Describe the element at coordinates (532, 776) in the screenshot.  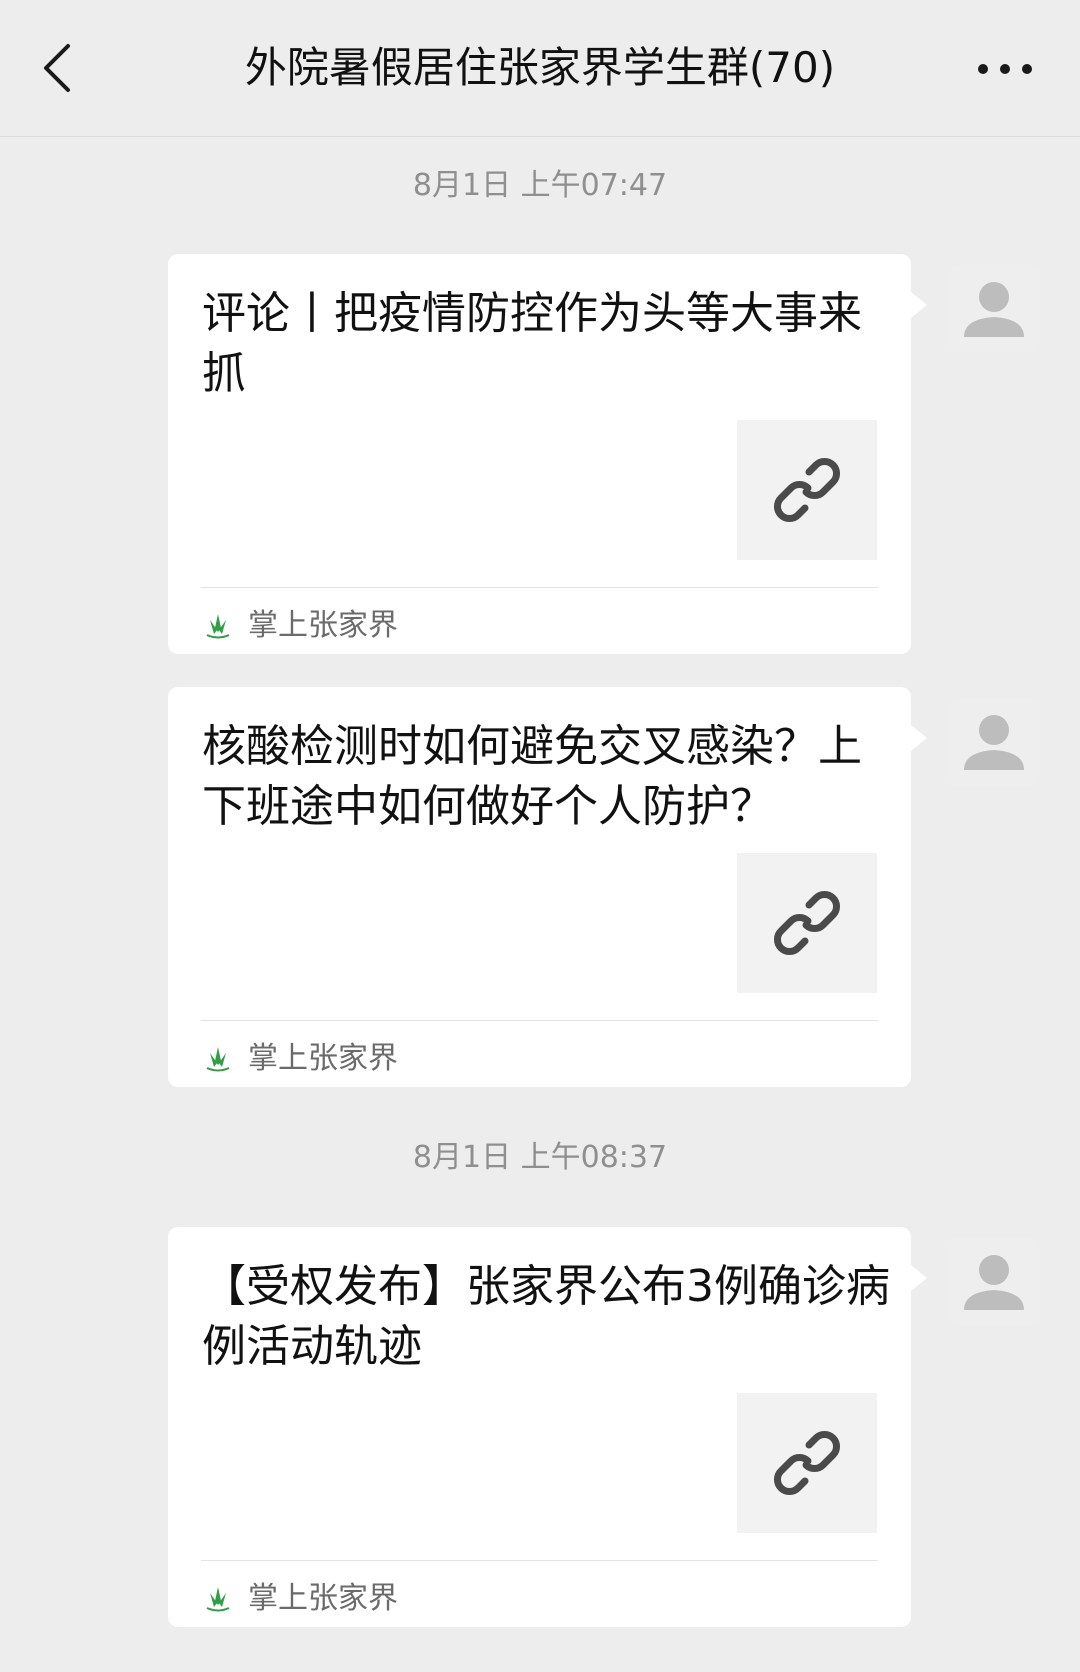
I see `link-card-title: 核酸检测时如何避免交叉感染？上下班途中如何做好个人防护？` at that location.